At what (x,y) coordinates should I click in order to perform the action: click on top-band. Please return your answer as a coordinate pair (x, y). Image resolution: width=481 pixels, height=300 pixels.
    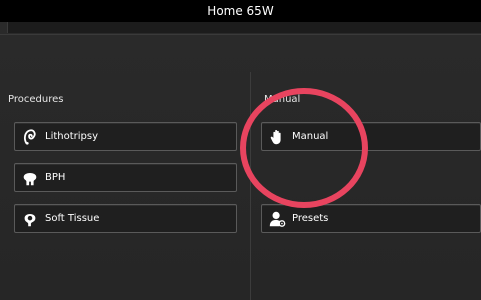
    Looking at the image, I should click on (244, 27).